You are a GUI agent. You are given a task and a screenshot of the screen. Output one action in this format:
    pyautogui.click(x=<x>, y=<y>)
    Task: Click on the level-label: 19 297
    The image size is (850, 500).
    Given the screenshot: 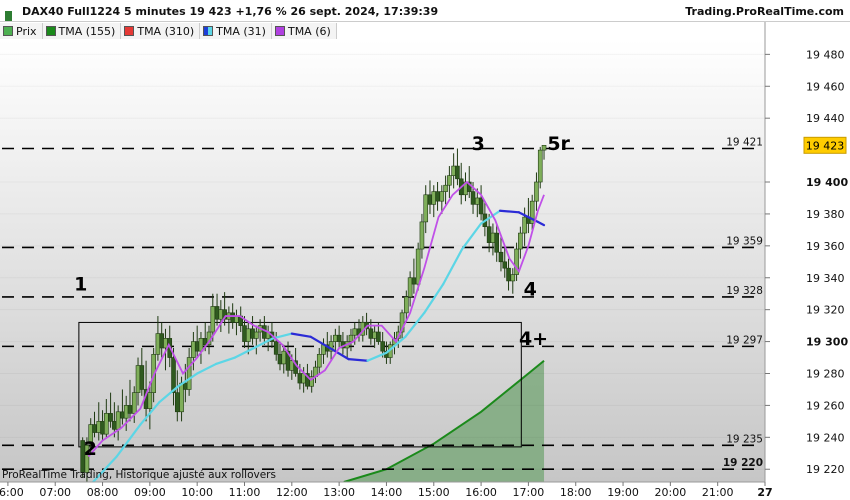 What is the action you would take?
    pyautogui.click(x=744, y=340)
    